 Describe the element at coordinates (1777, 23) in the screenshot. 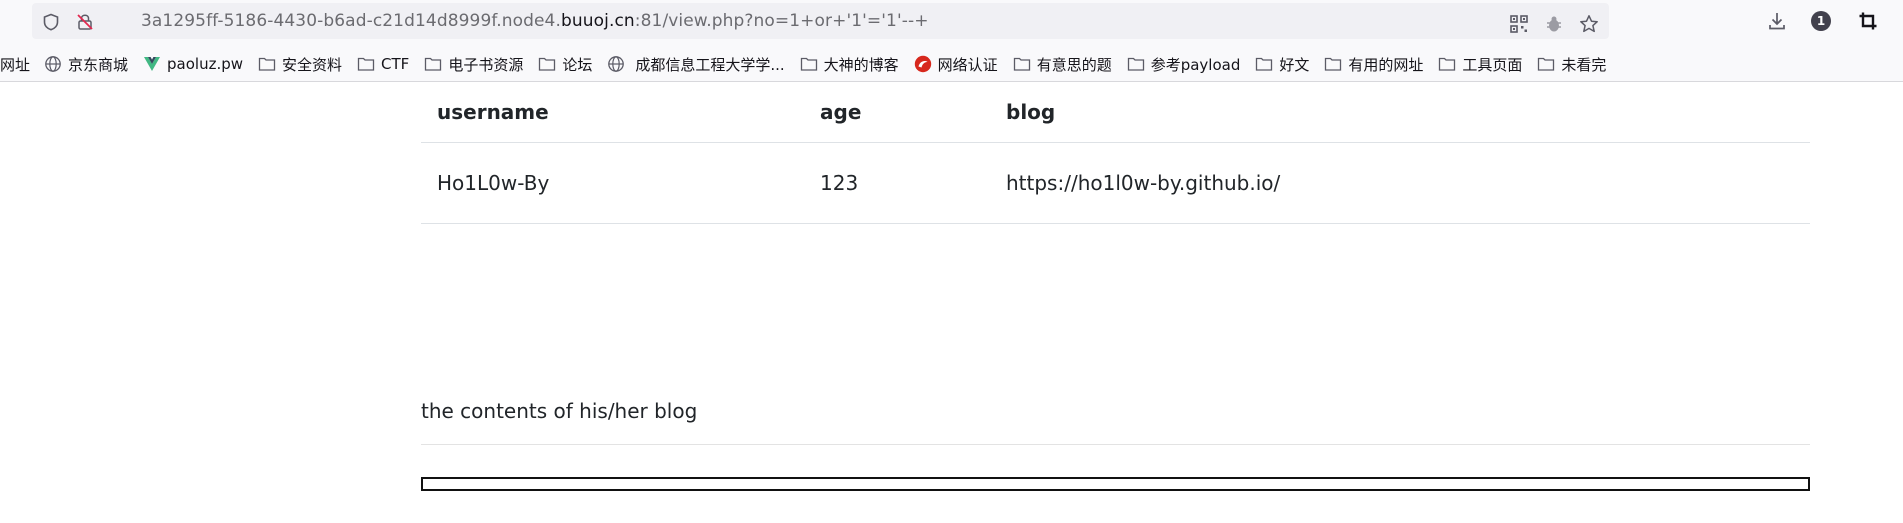

I see `download-icon` at that location.